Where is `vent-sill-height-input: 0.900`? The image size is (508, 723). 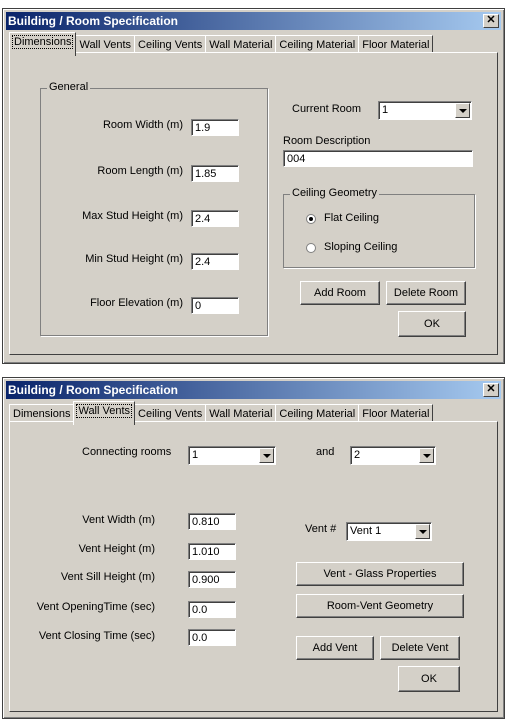 vent-sill-height-input: 0.900 is located at coordinates (212, 579).